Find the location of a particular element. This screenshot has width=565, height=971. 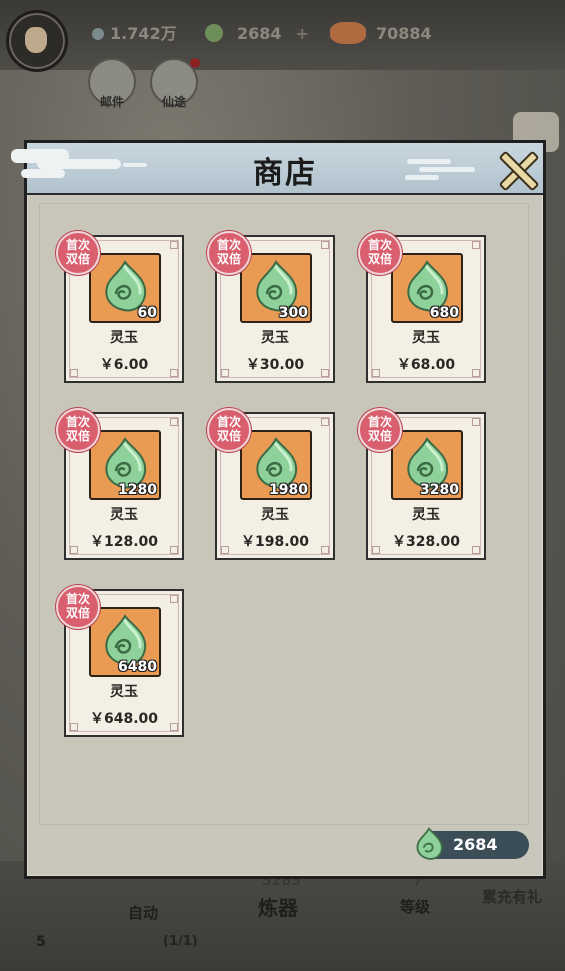

item-quantity: 1980 is located at coordinates (288, 490).